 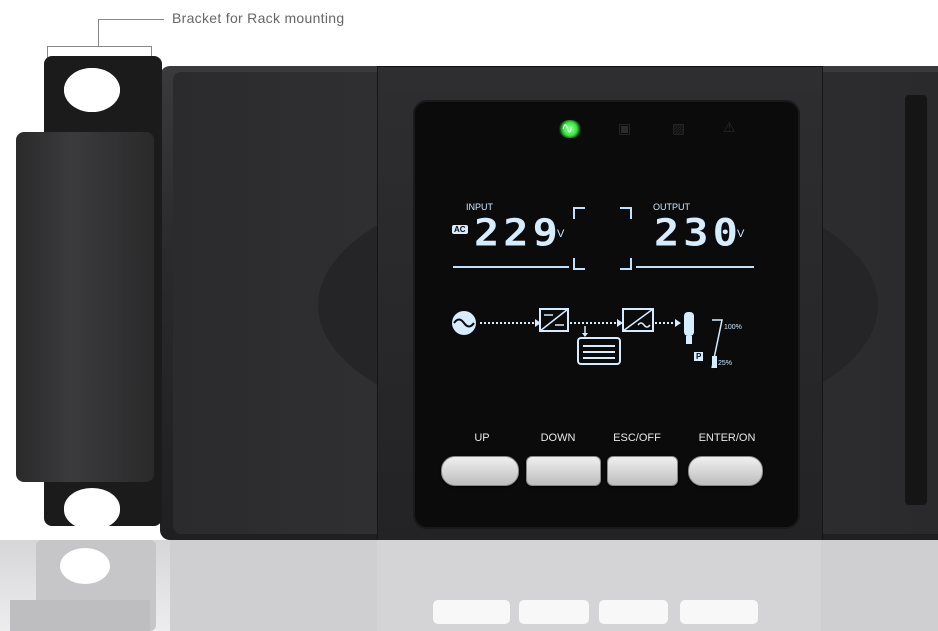 What do you see at coordinates (727, 438) in the screenshot?
I see `enter-on-button-label: ENTER/ON` at bounding box center [727, 438].